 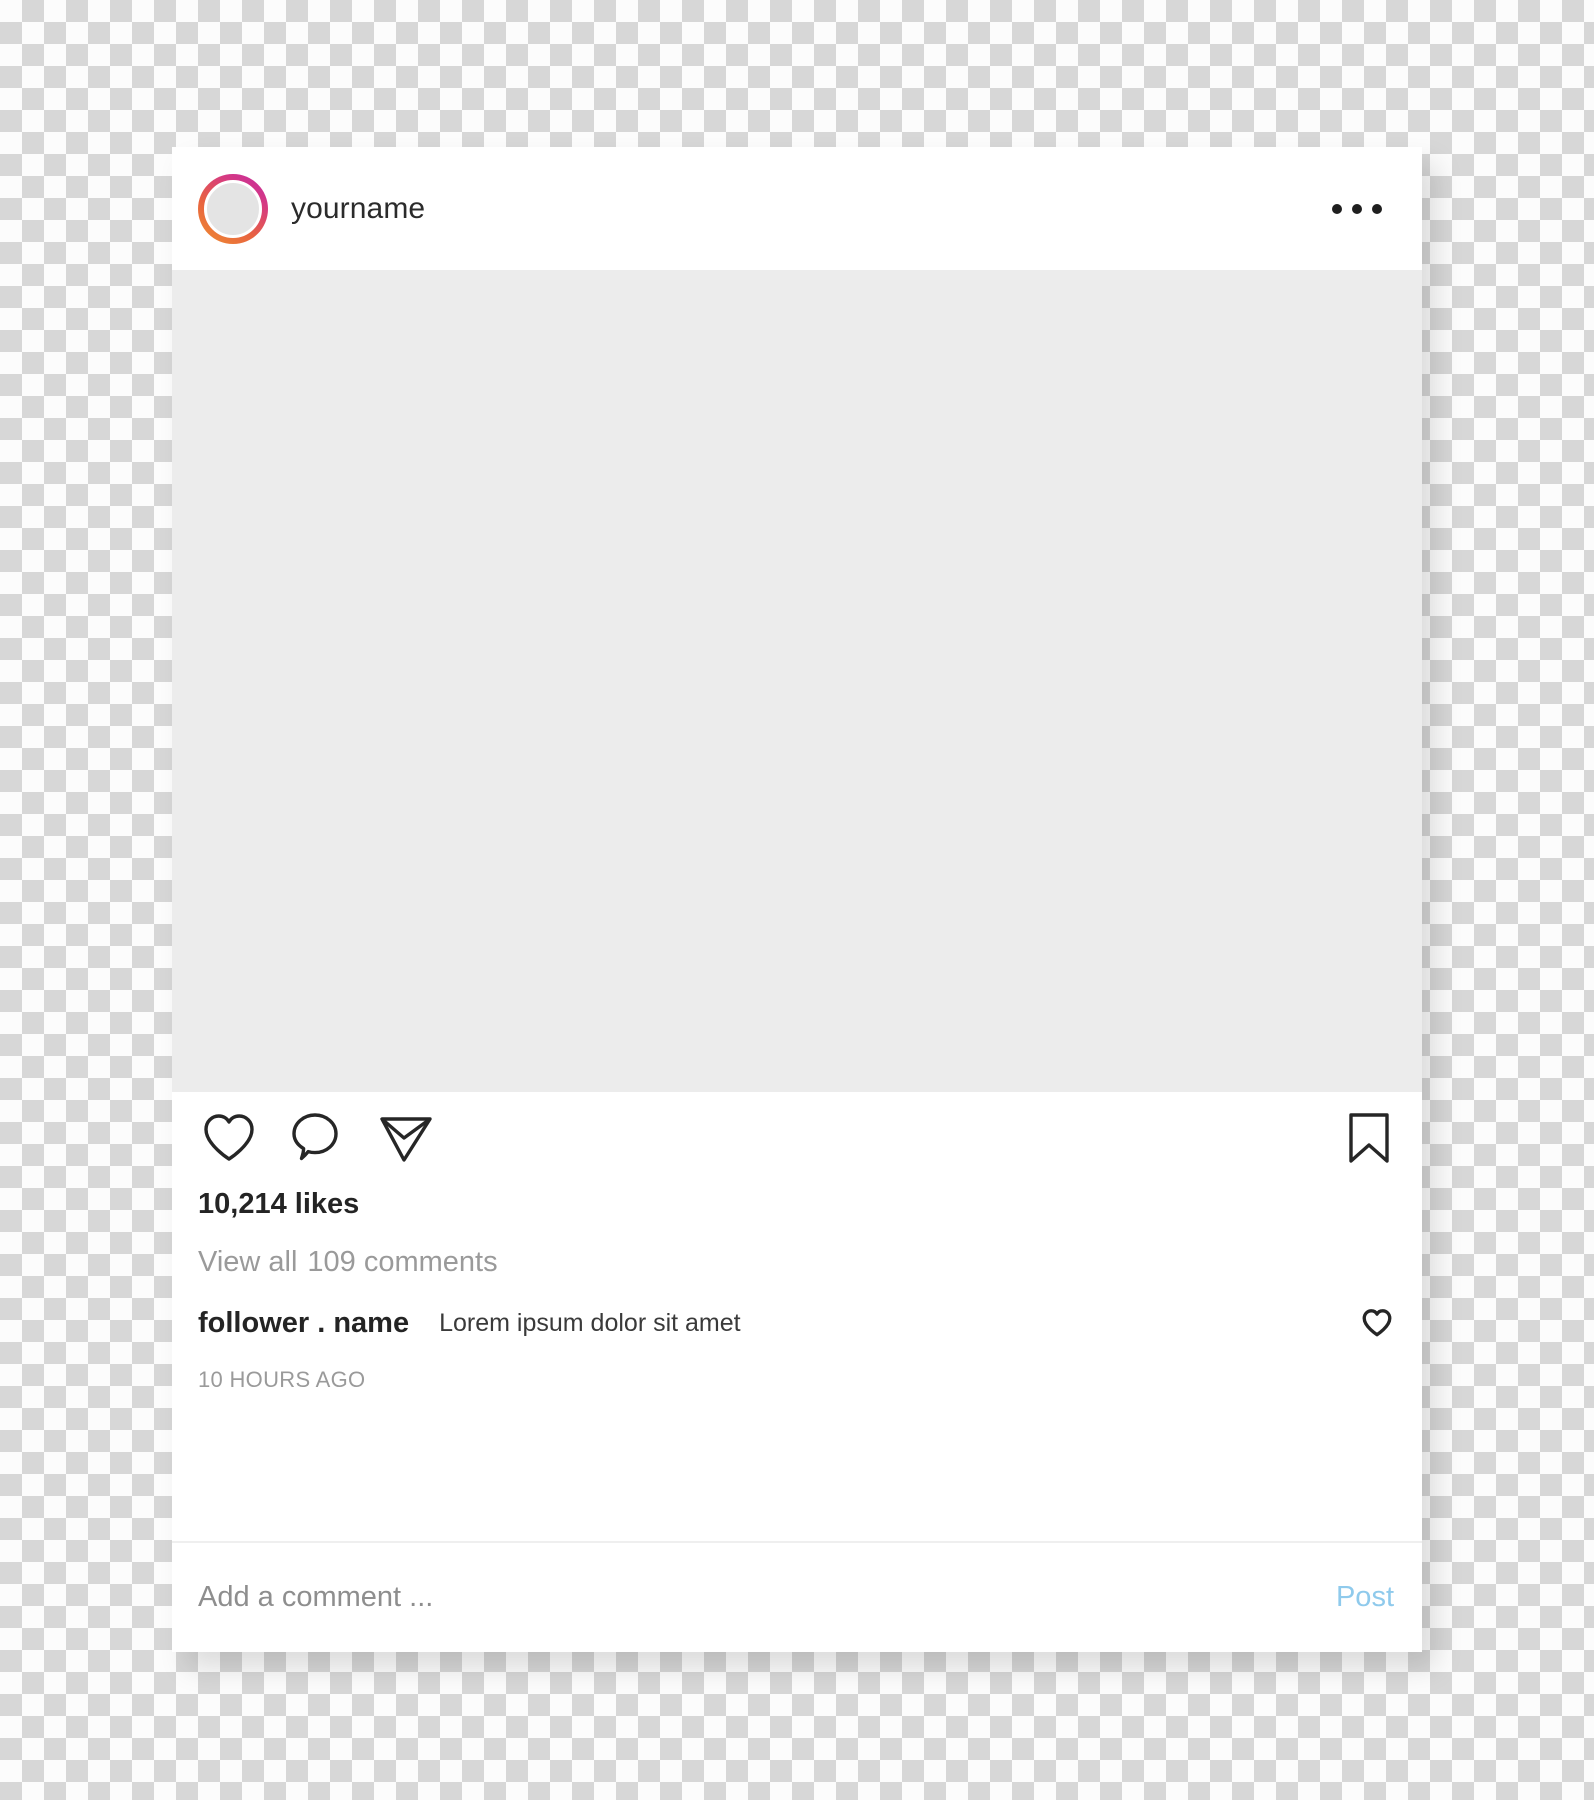 I want to click on comment-author: follower . name, so click(x=303, y=1323).